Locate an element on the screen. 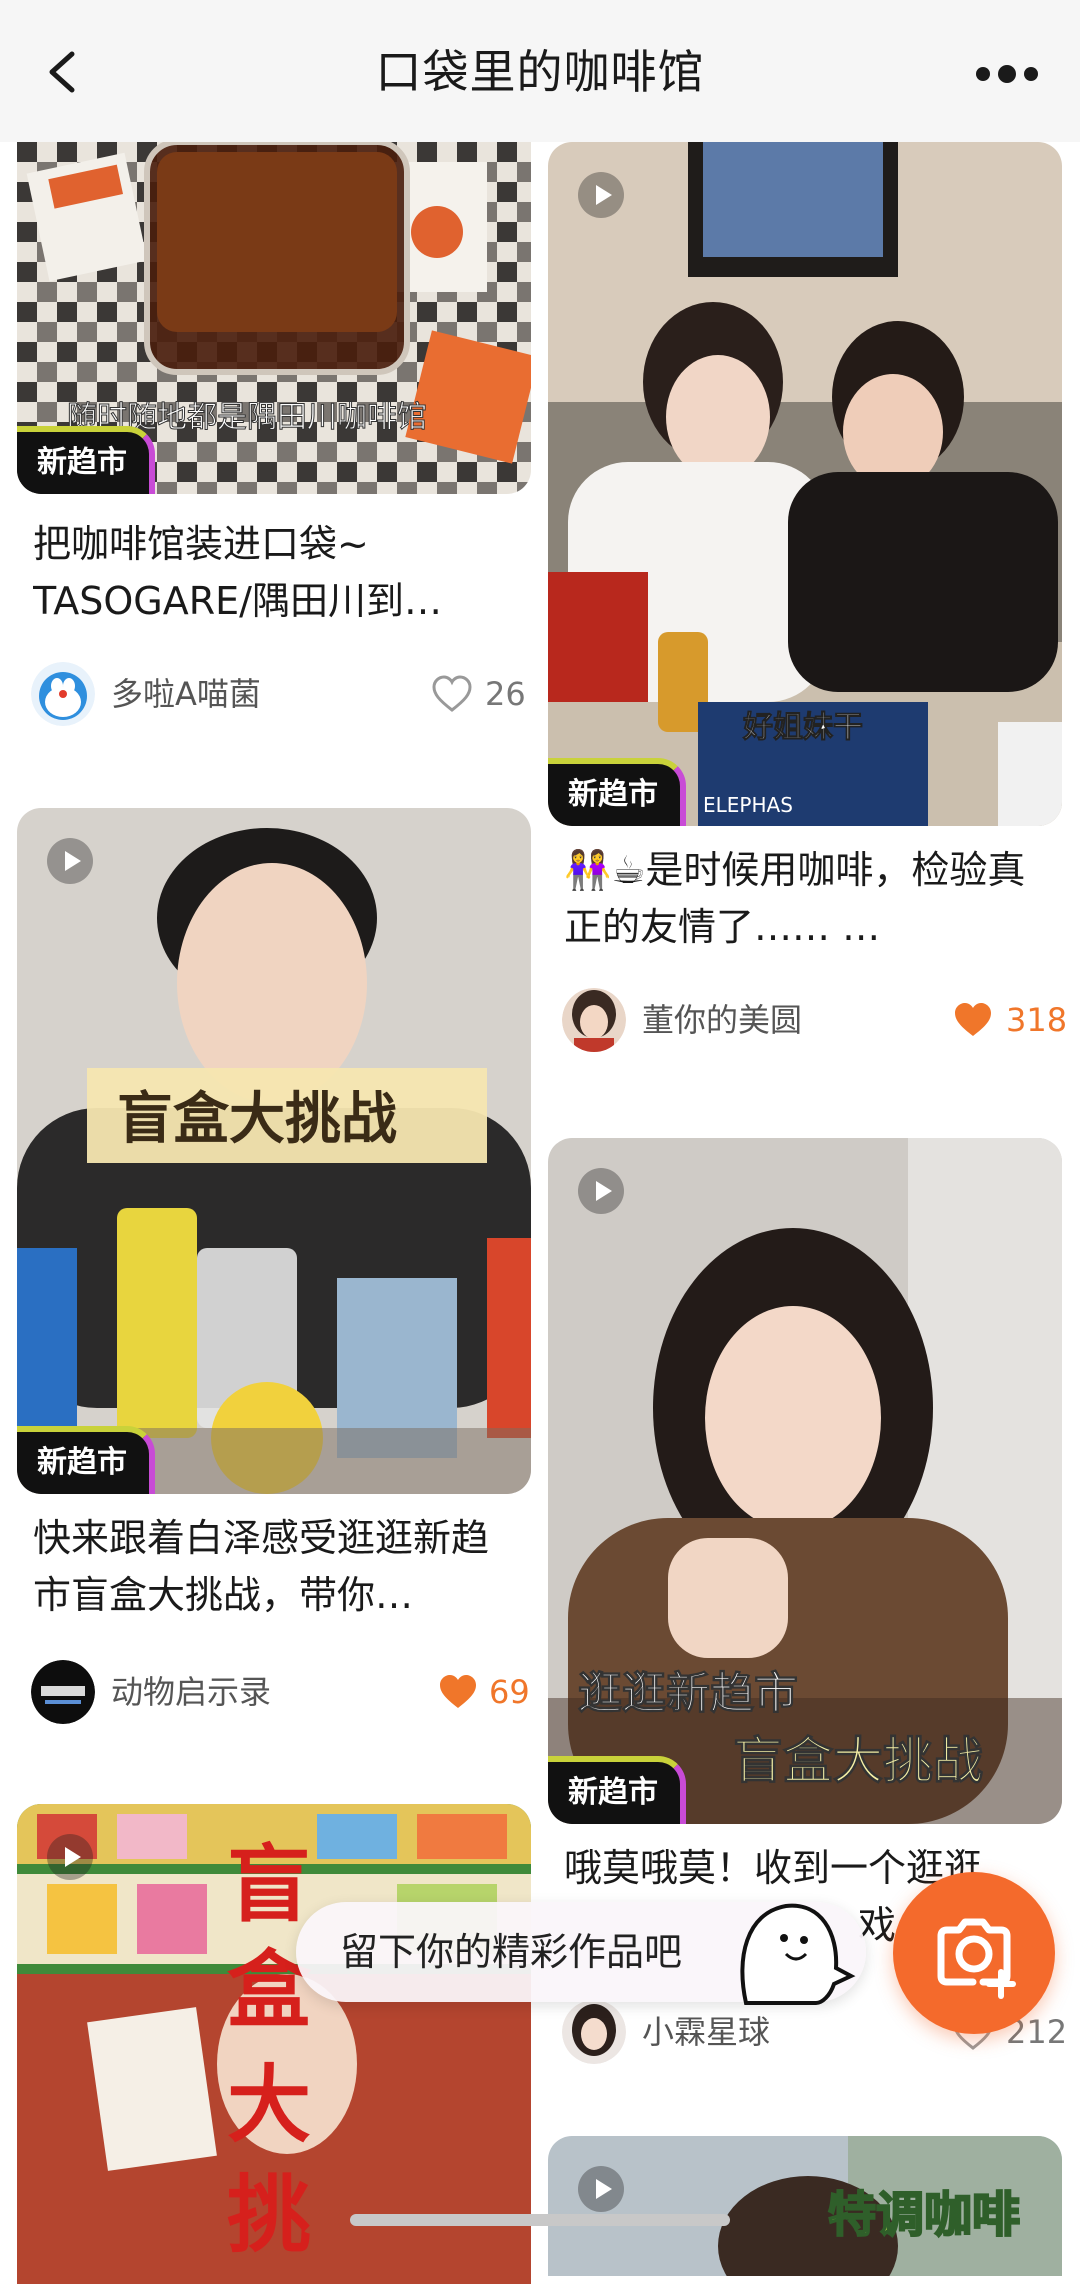  camera-plus-icon is located at coordinates (976, 1958).